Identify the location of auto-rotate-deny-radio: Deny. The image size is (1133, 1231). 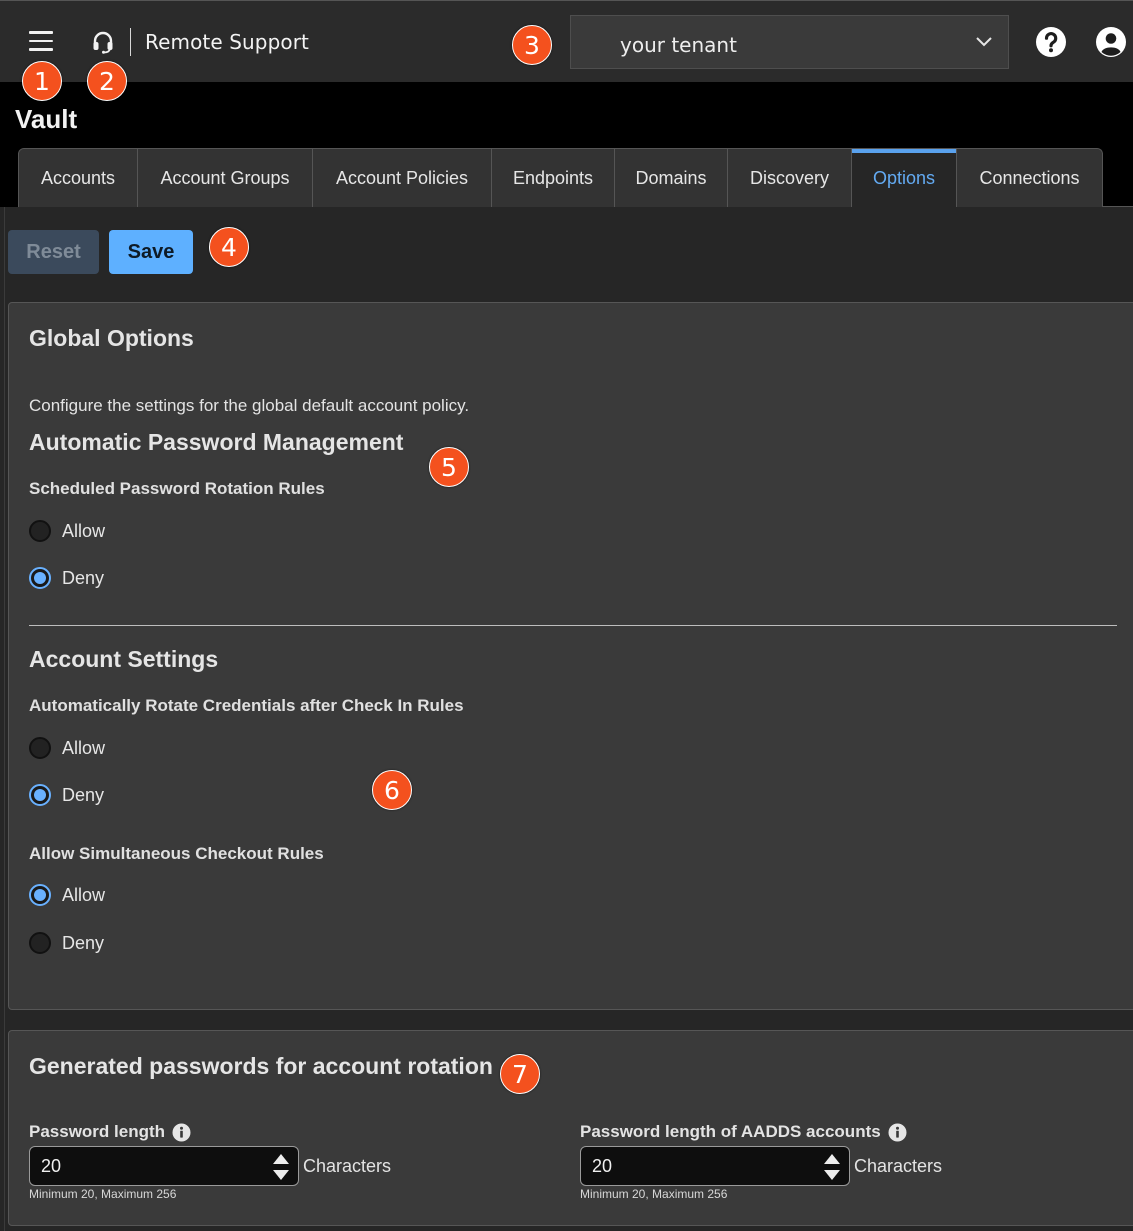
(66, 795).